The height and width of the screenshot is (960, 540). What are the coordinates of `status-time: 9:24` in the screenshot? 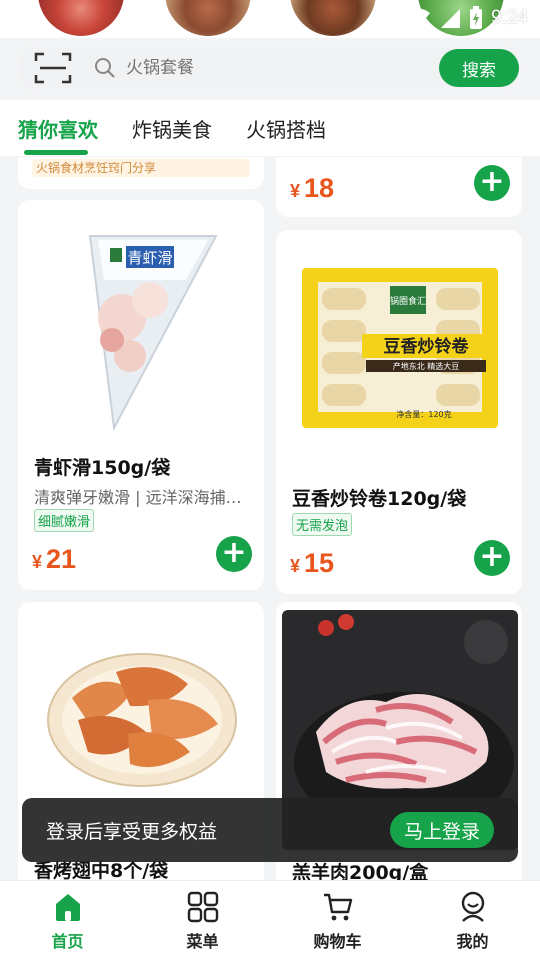 It's located at (509, 17).